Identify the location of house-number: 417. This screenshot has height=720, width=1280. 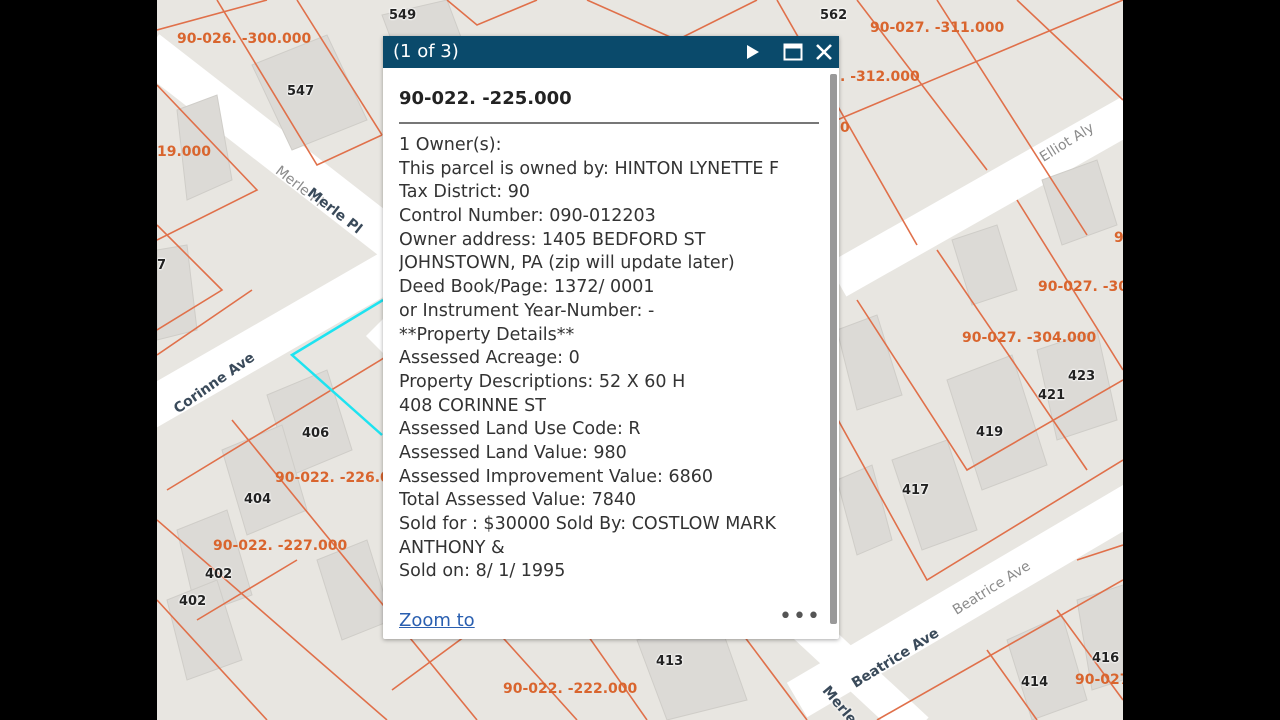
(916, 490).